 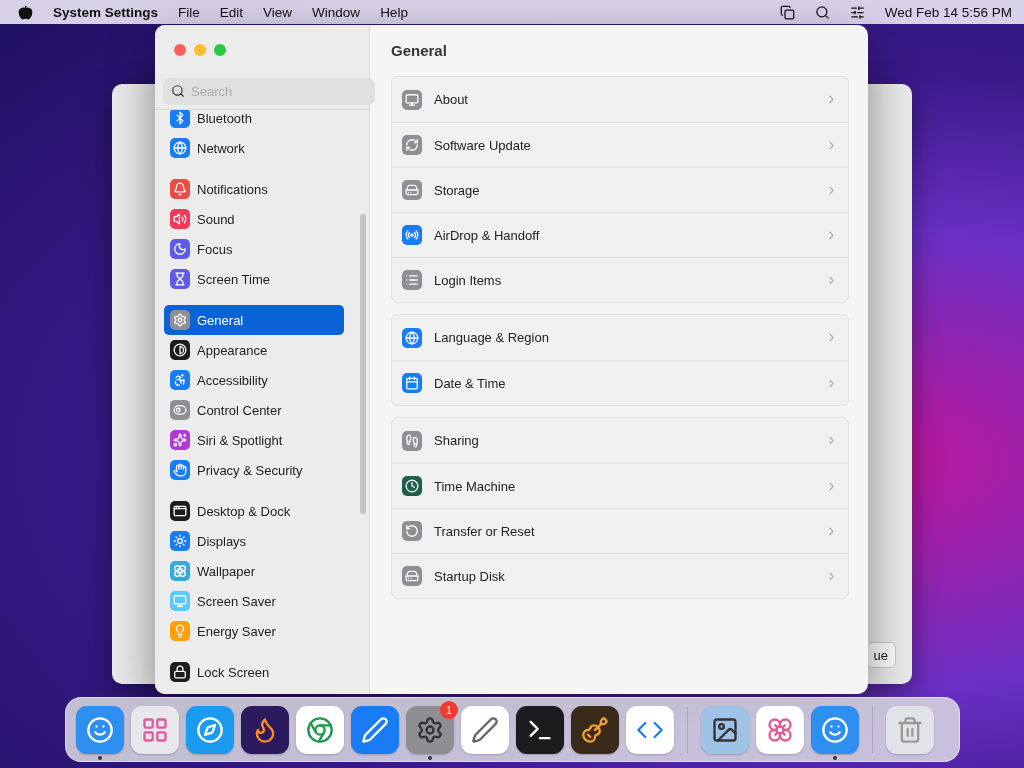 I want to click on sidebar-item: Desktop & Dock, so click(x=254, y=511).